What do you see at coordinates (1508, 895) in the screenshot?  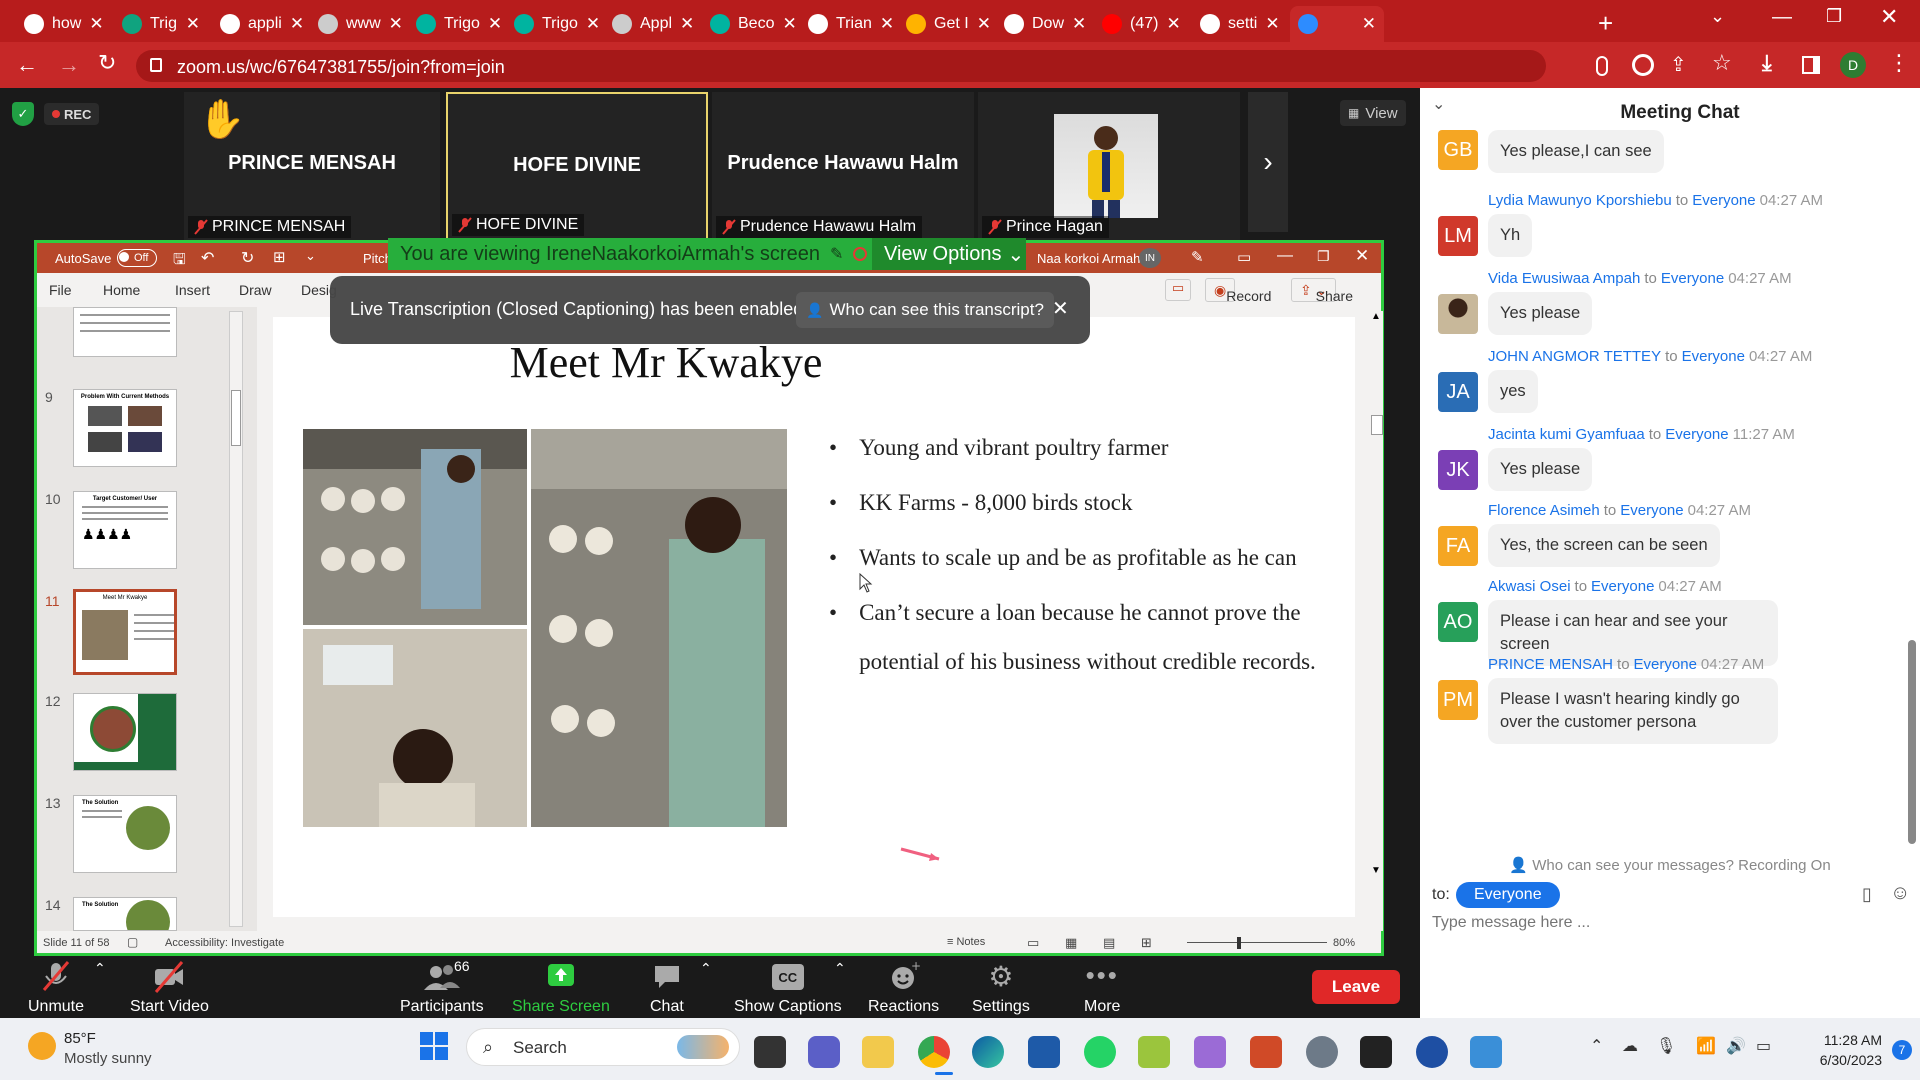 I see `recipient-dropdown: Everyone` at bounding box center [1508, 895].